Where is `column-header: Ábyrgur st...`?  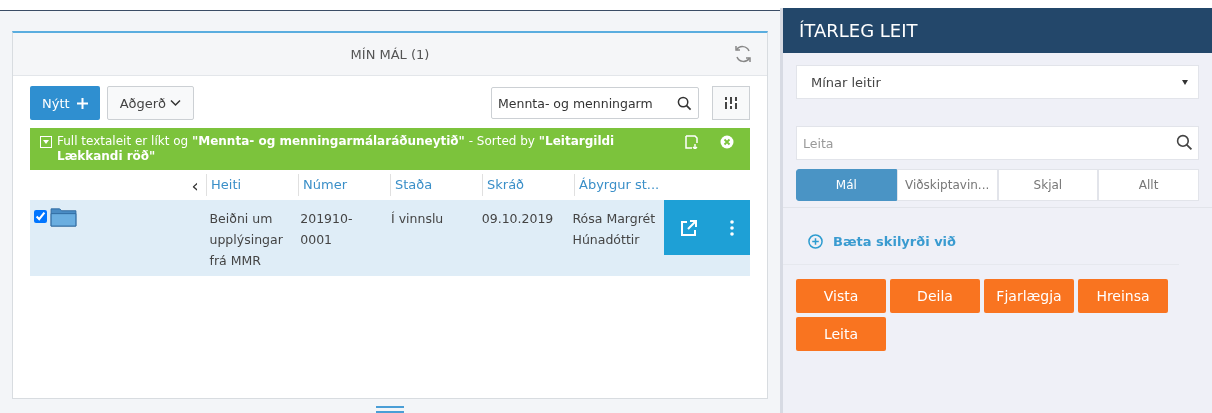 column-header: Ábyrgur st... is located at coordinates (626, 185).